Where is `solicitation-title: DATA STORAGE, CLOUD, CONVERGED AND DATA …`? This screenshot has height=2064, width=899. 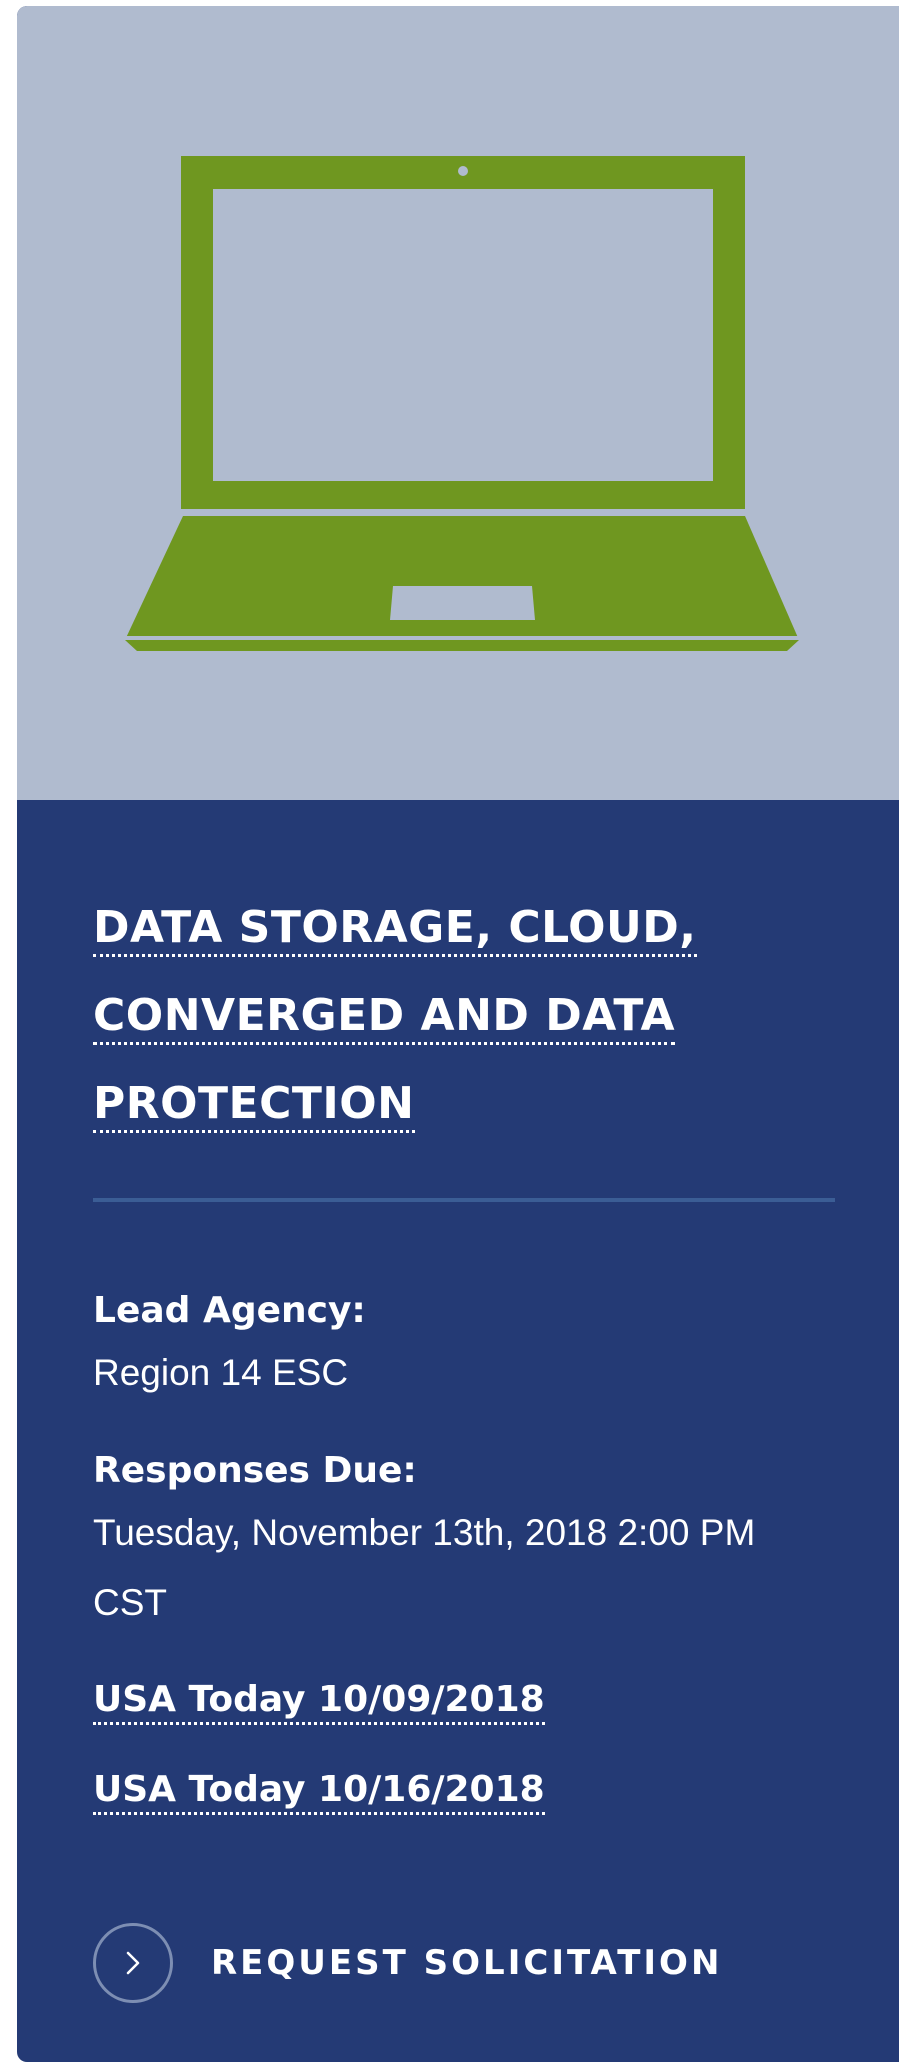
solicitation-title: DATA STORAGE, CLOUD, CONVERGED AND DATA … is located at coordinates (418, 1016).